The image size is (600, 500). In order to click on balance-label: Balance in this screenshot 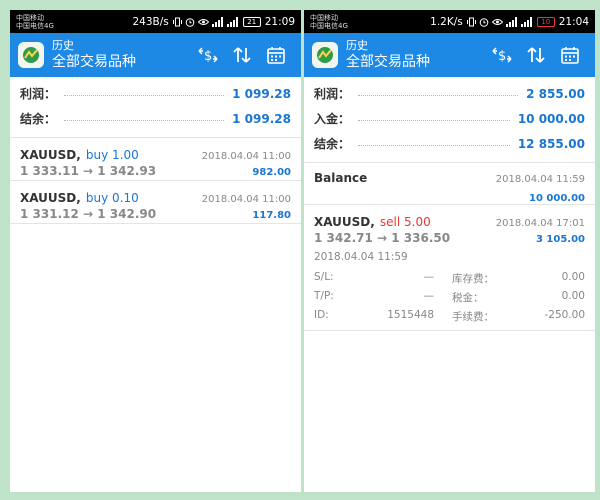, I will do `click(341, 178)`.